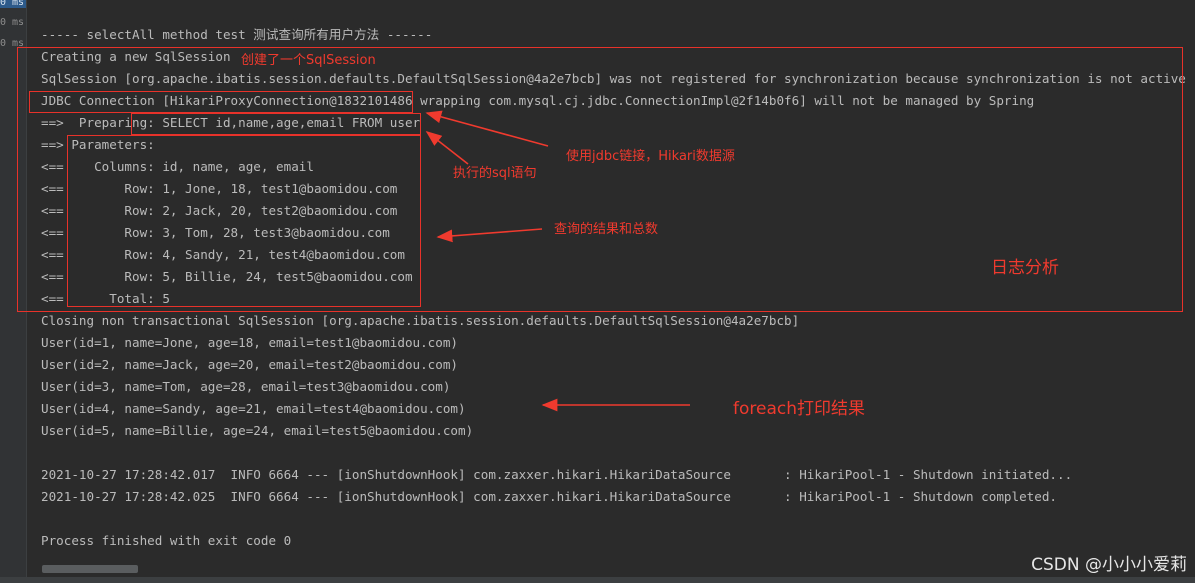  Describe the element at coordinates (557, 261) in the screenshot. I see `annotation-arrows` at that location.